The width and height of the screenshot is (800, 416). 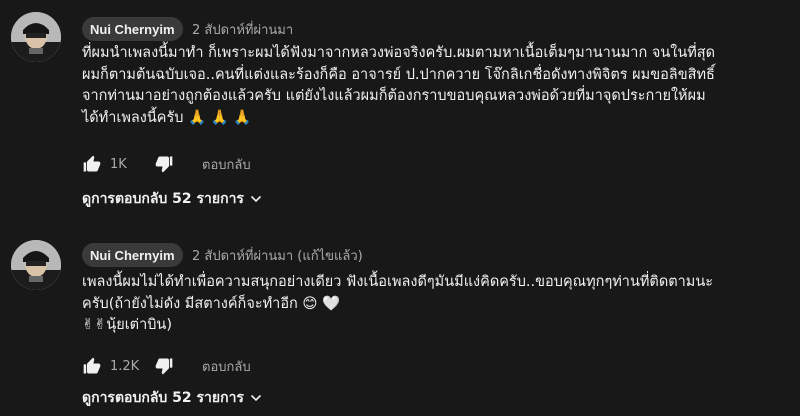 I want to click on comment-actions: 1K ตอบกลับ, so click(x=166, y=164).